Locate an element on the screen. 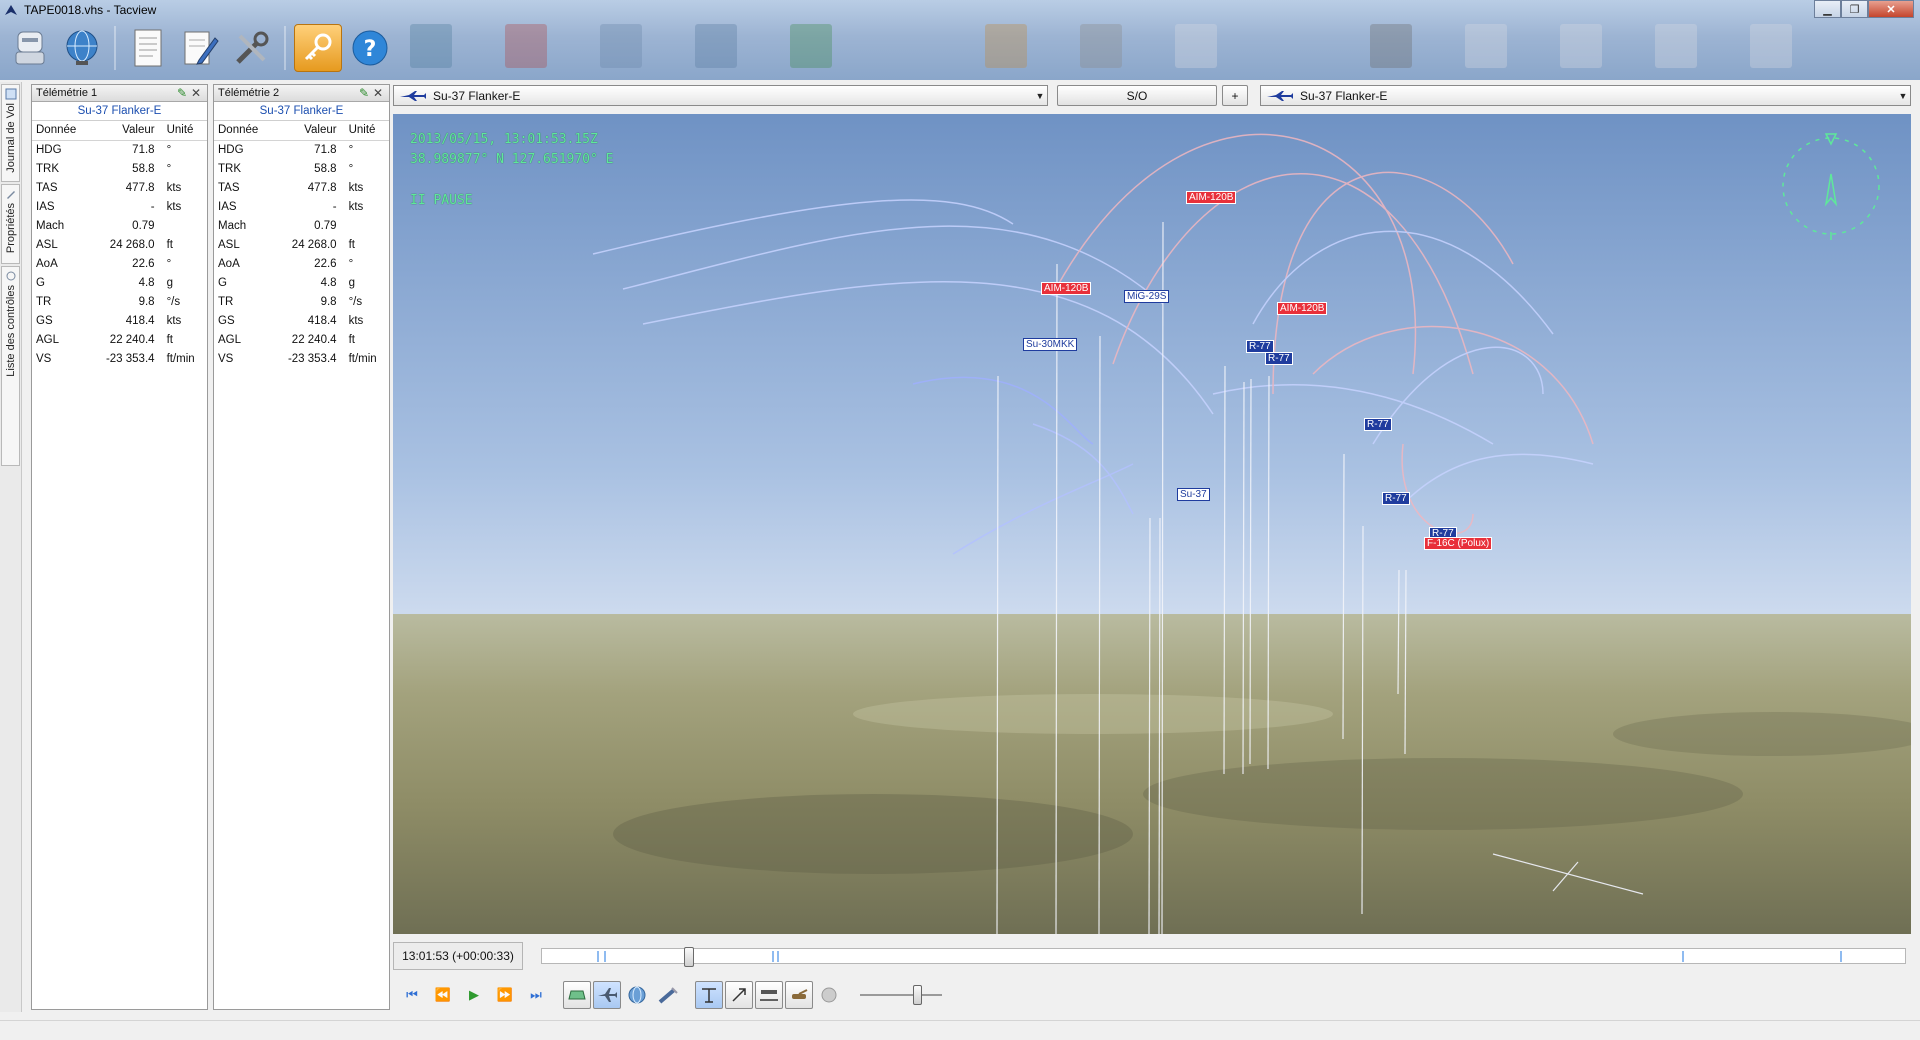 The width and height of the screenshot is (1920, 1040). cell-name: HDG is located at coordinates (49, 149).